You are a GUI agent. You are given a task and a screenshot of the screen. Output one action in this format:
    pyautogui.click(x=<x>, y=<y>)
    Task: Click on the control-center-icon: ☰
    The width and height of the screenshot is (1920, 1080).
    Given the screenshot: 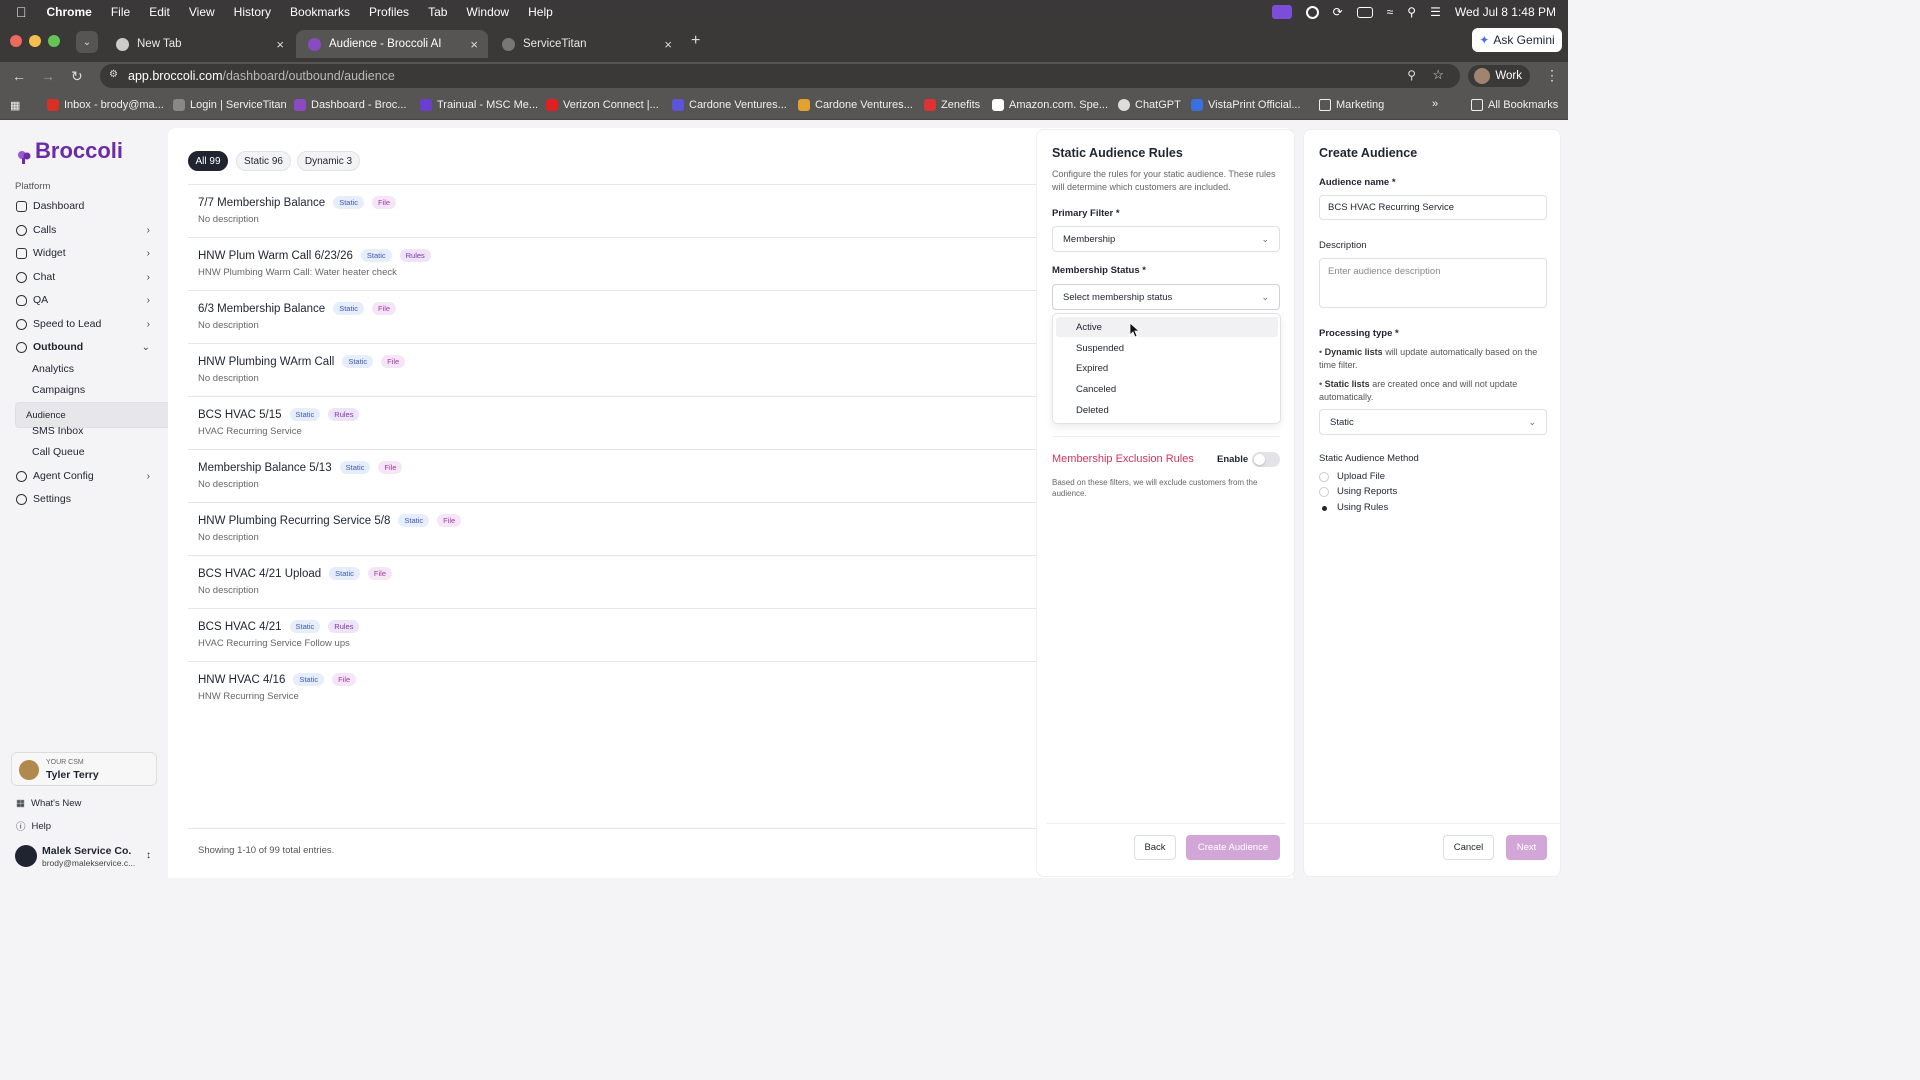 What is the action you would take?
    pyautogui.click(x=1435, y=12)
    